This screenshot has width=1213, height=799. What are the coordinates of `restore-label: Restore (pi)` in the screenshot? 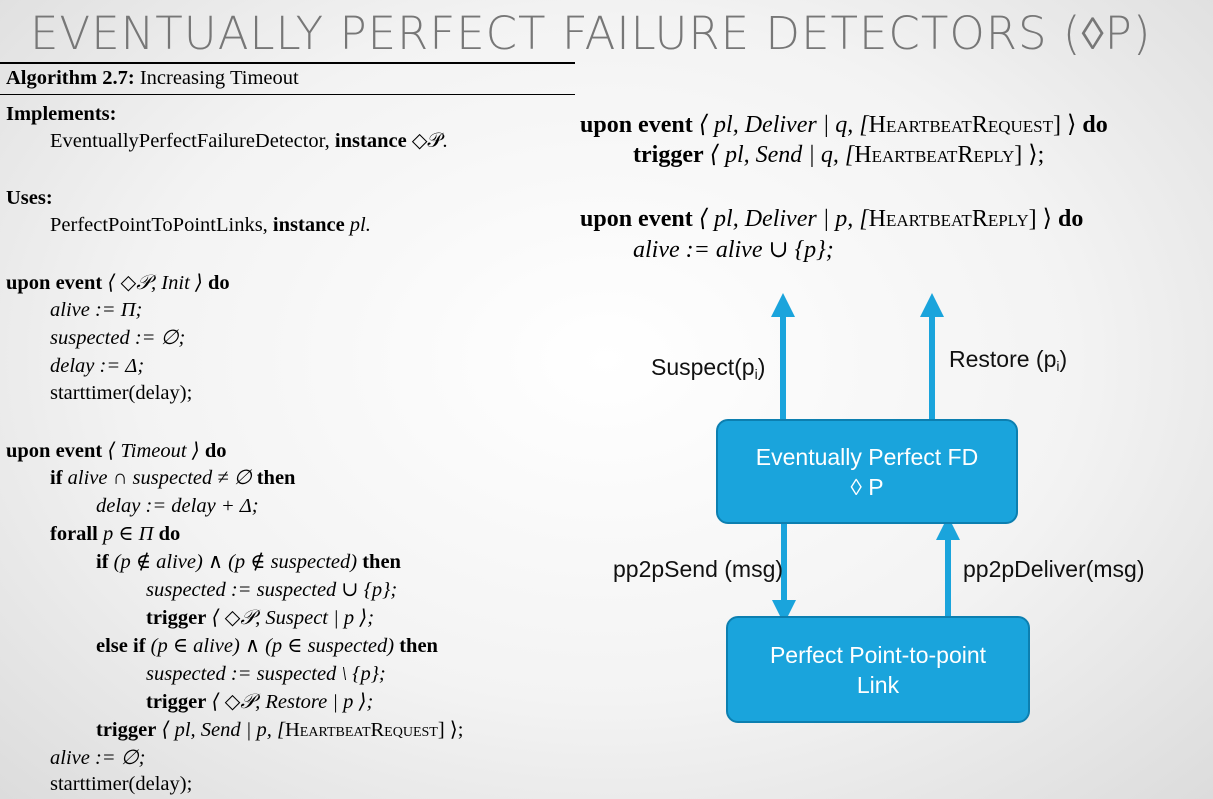 It's located at (1008, 362).